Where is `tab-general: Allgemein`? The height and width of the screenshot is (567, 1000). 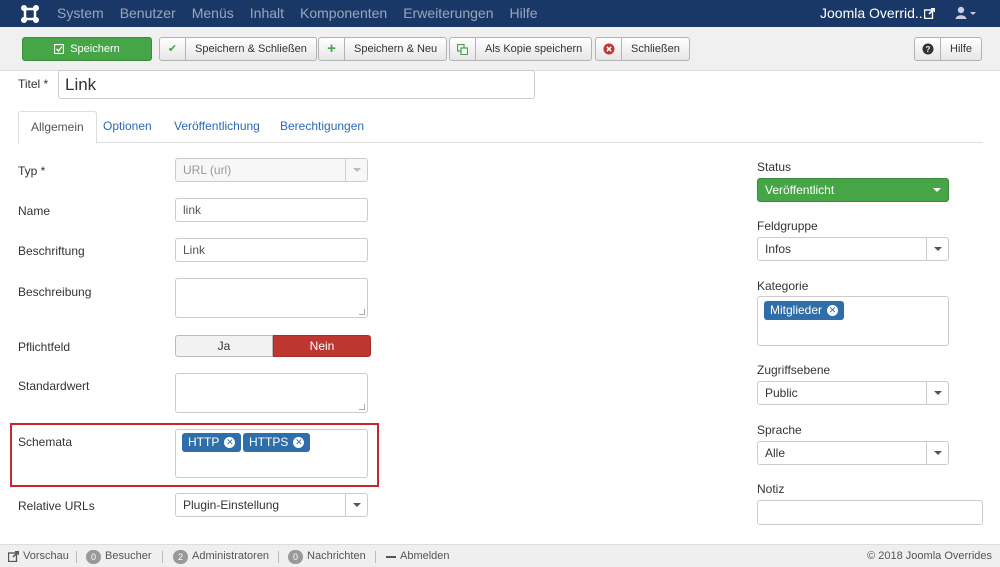 tab-general: Allgemein is located at coordinates (57, 127).